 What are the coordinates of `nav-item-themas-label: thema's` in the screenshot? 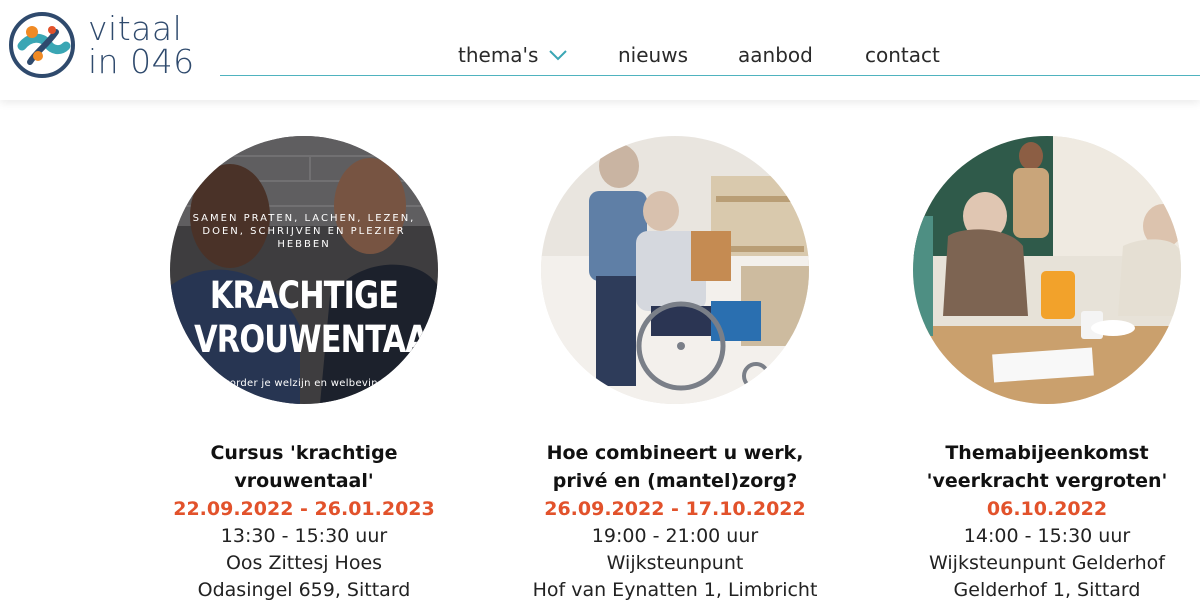 It's located at (498, 55).